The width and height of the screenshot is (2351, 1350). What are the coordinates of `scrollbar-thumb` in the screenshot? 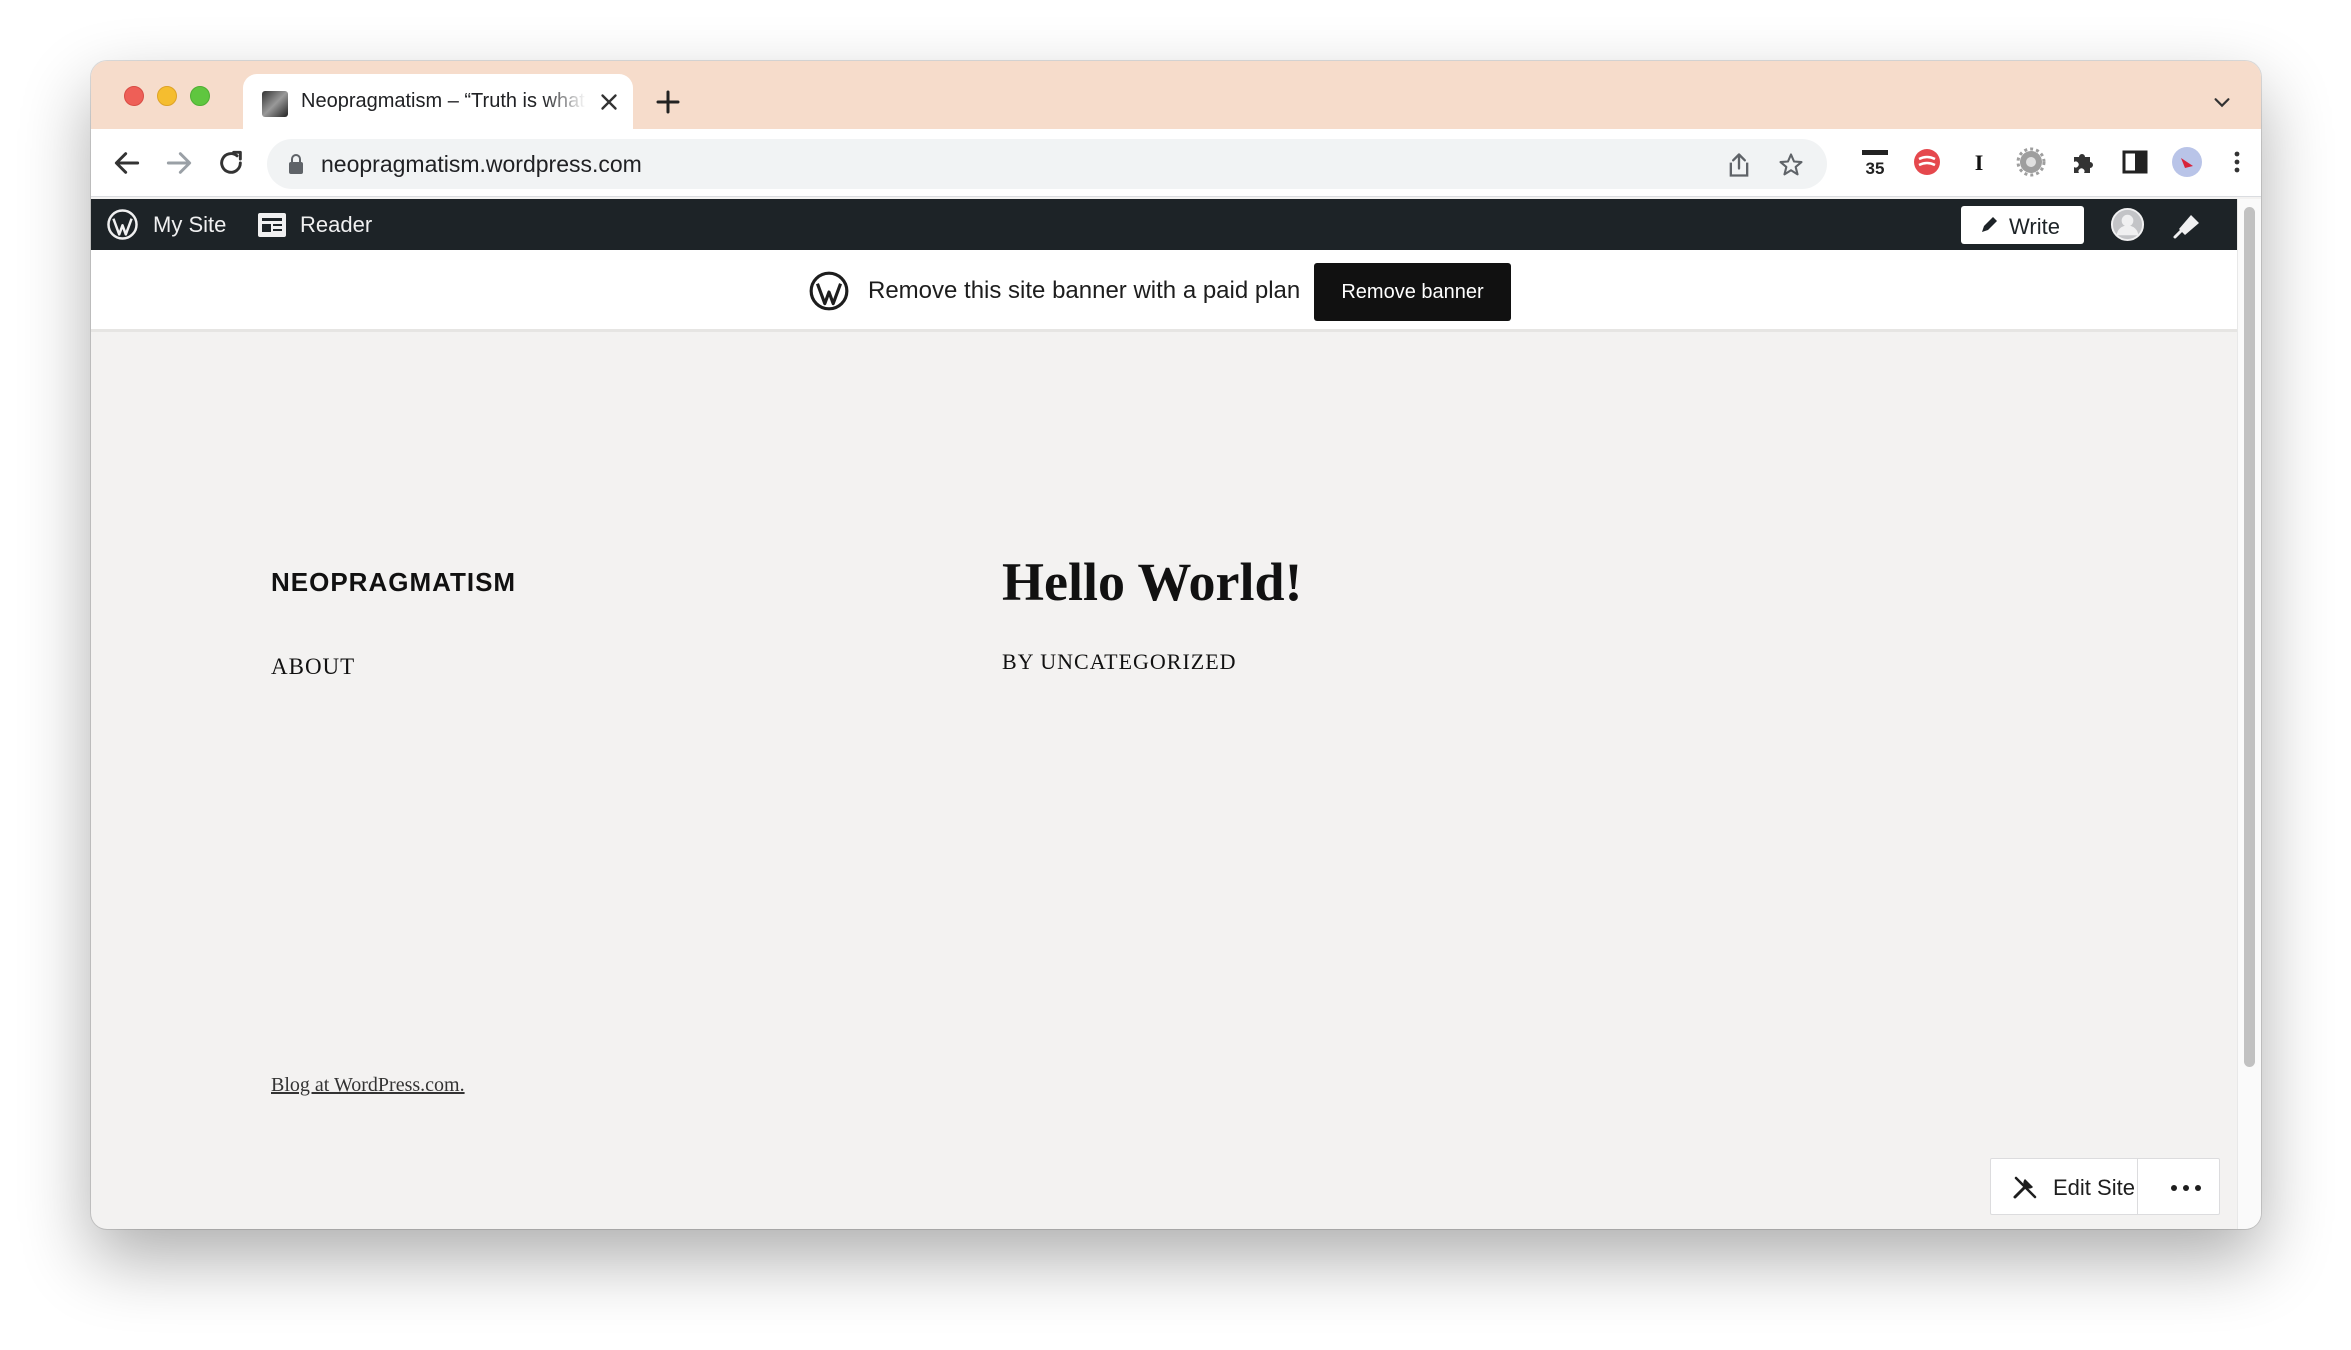 It's located at (2249, 637).